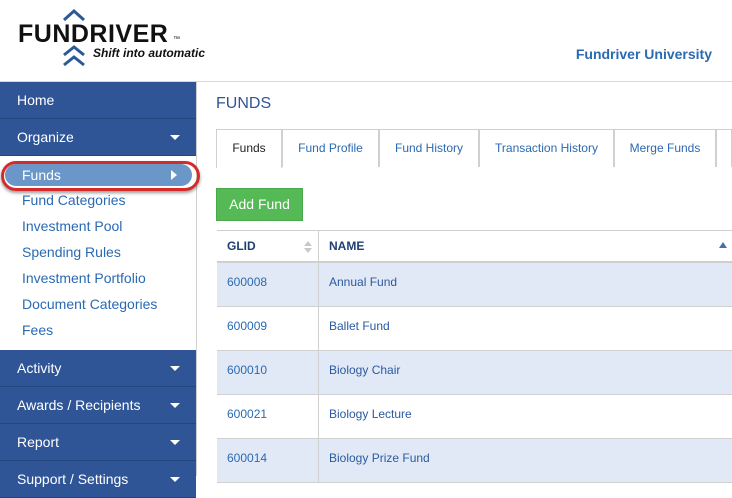 This screenshot has height=498, width=732. I want to click on table-row: 600008 Annual Fund, so click(474, 285).